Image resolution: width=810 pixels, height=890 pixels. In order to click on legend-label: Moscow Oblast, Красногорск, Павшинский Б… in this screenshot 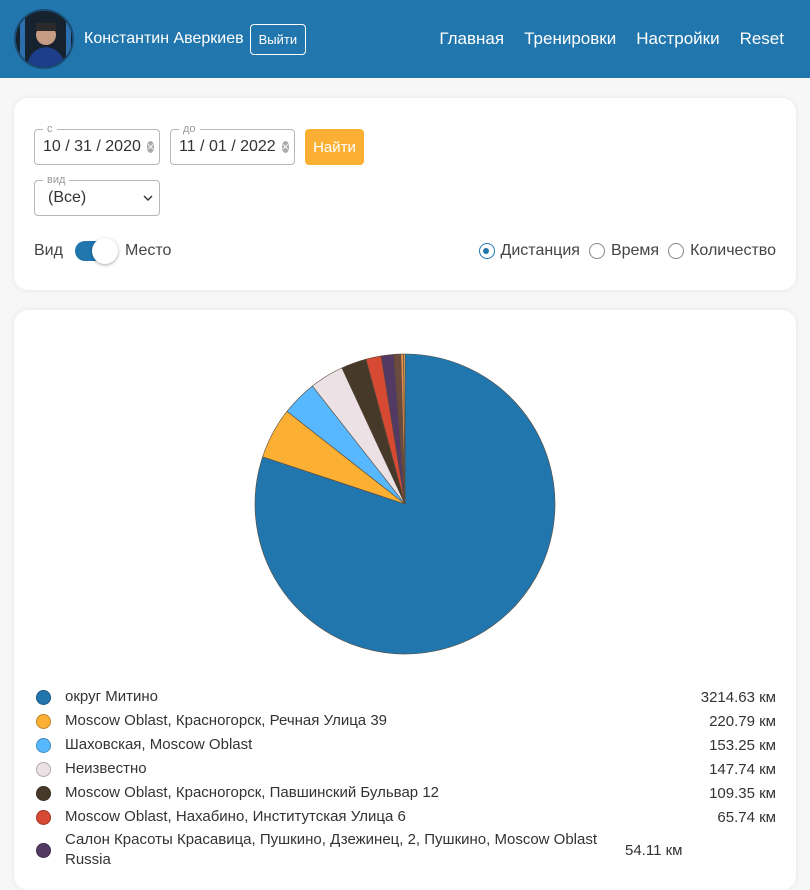, I will do `click(252, 792)`.